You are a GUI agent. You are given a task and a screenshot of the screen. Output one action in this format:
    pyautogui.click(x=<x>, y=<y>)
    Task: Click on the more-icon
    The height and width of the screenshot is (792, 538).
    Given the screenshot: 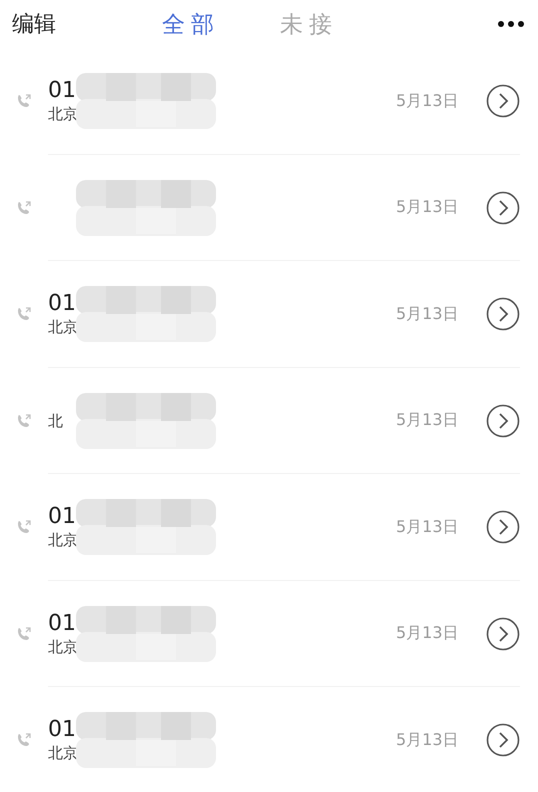 What is the action you would take?
    pyautogui.click(x=511, y=24)
    